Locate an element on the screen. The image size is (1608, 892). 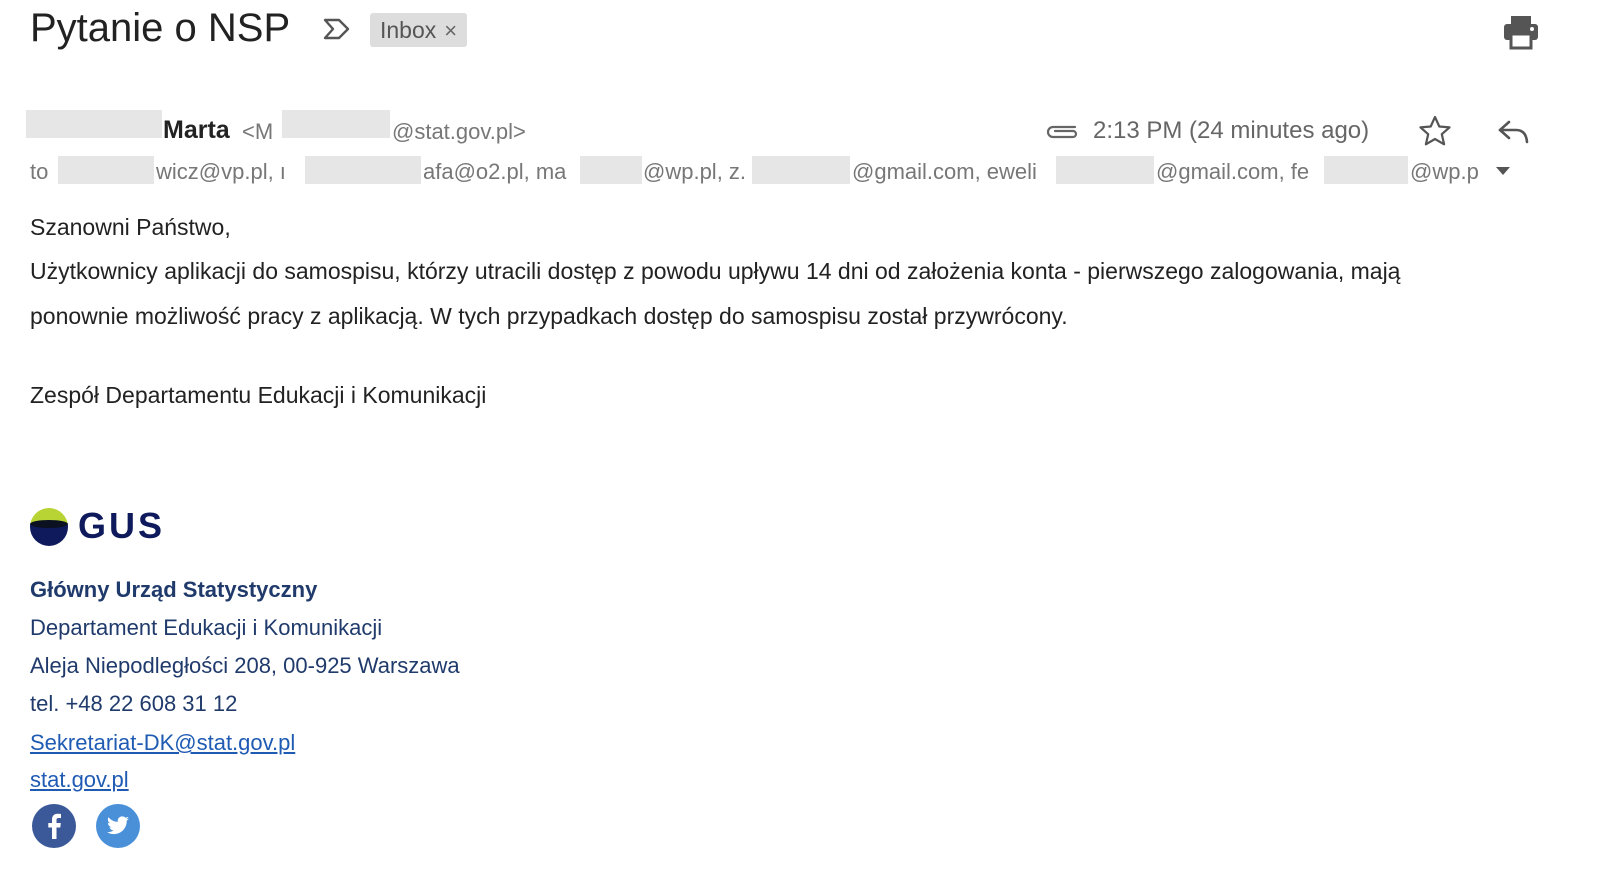
recipients-to-label: to is located at coordinates (39, 171).